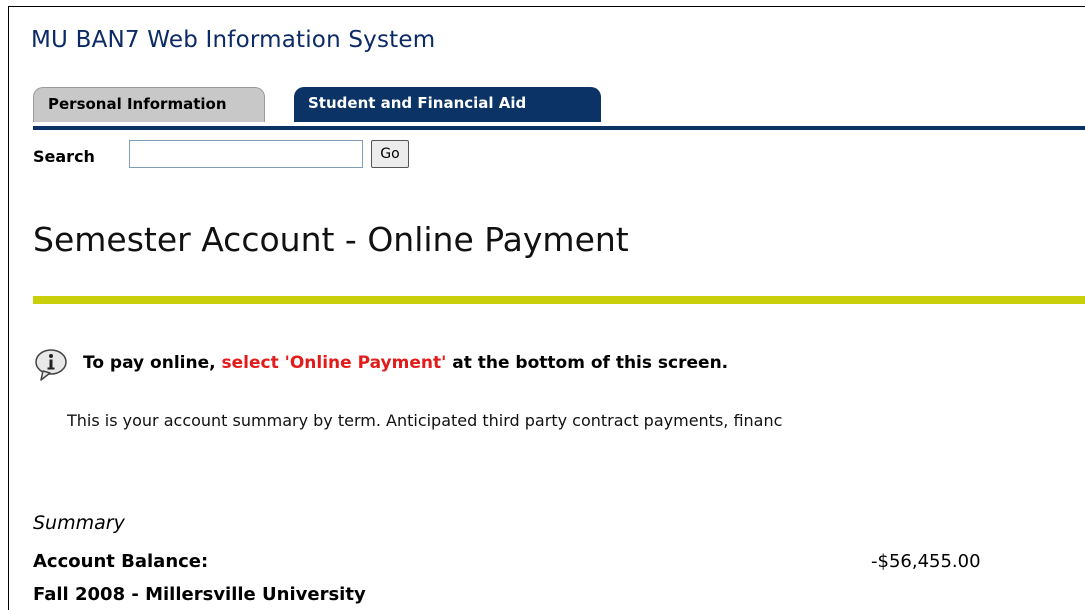  Describe the element at coordinates (331, 239) in the screenshot. I see `page-title: Semester Account - Online Payment` at that location.